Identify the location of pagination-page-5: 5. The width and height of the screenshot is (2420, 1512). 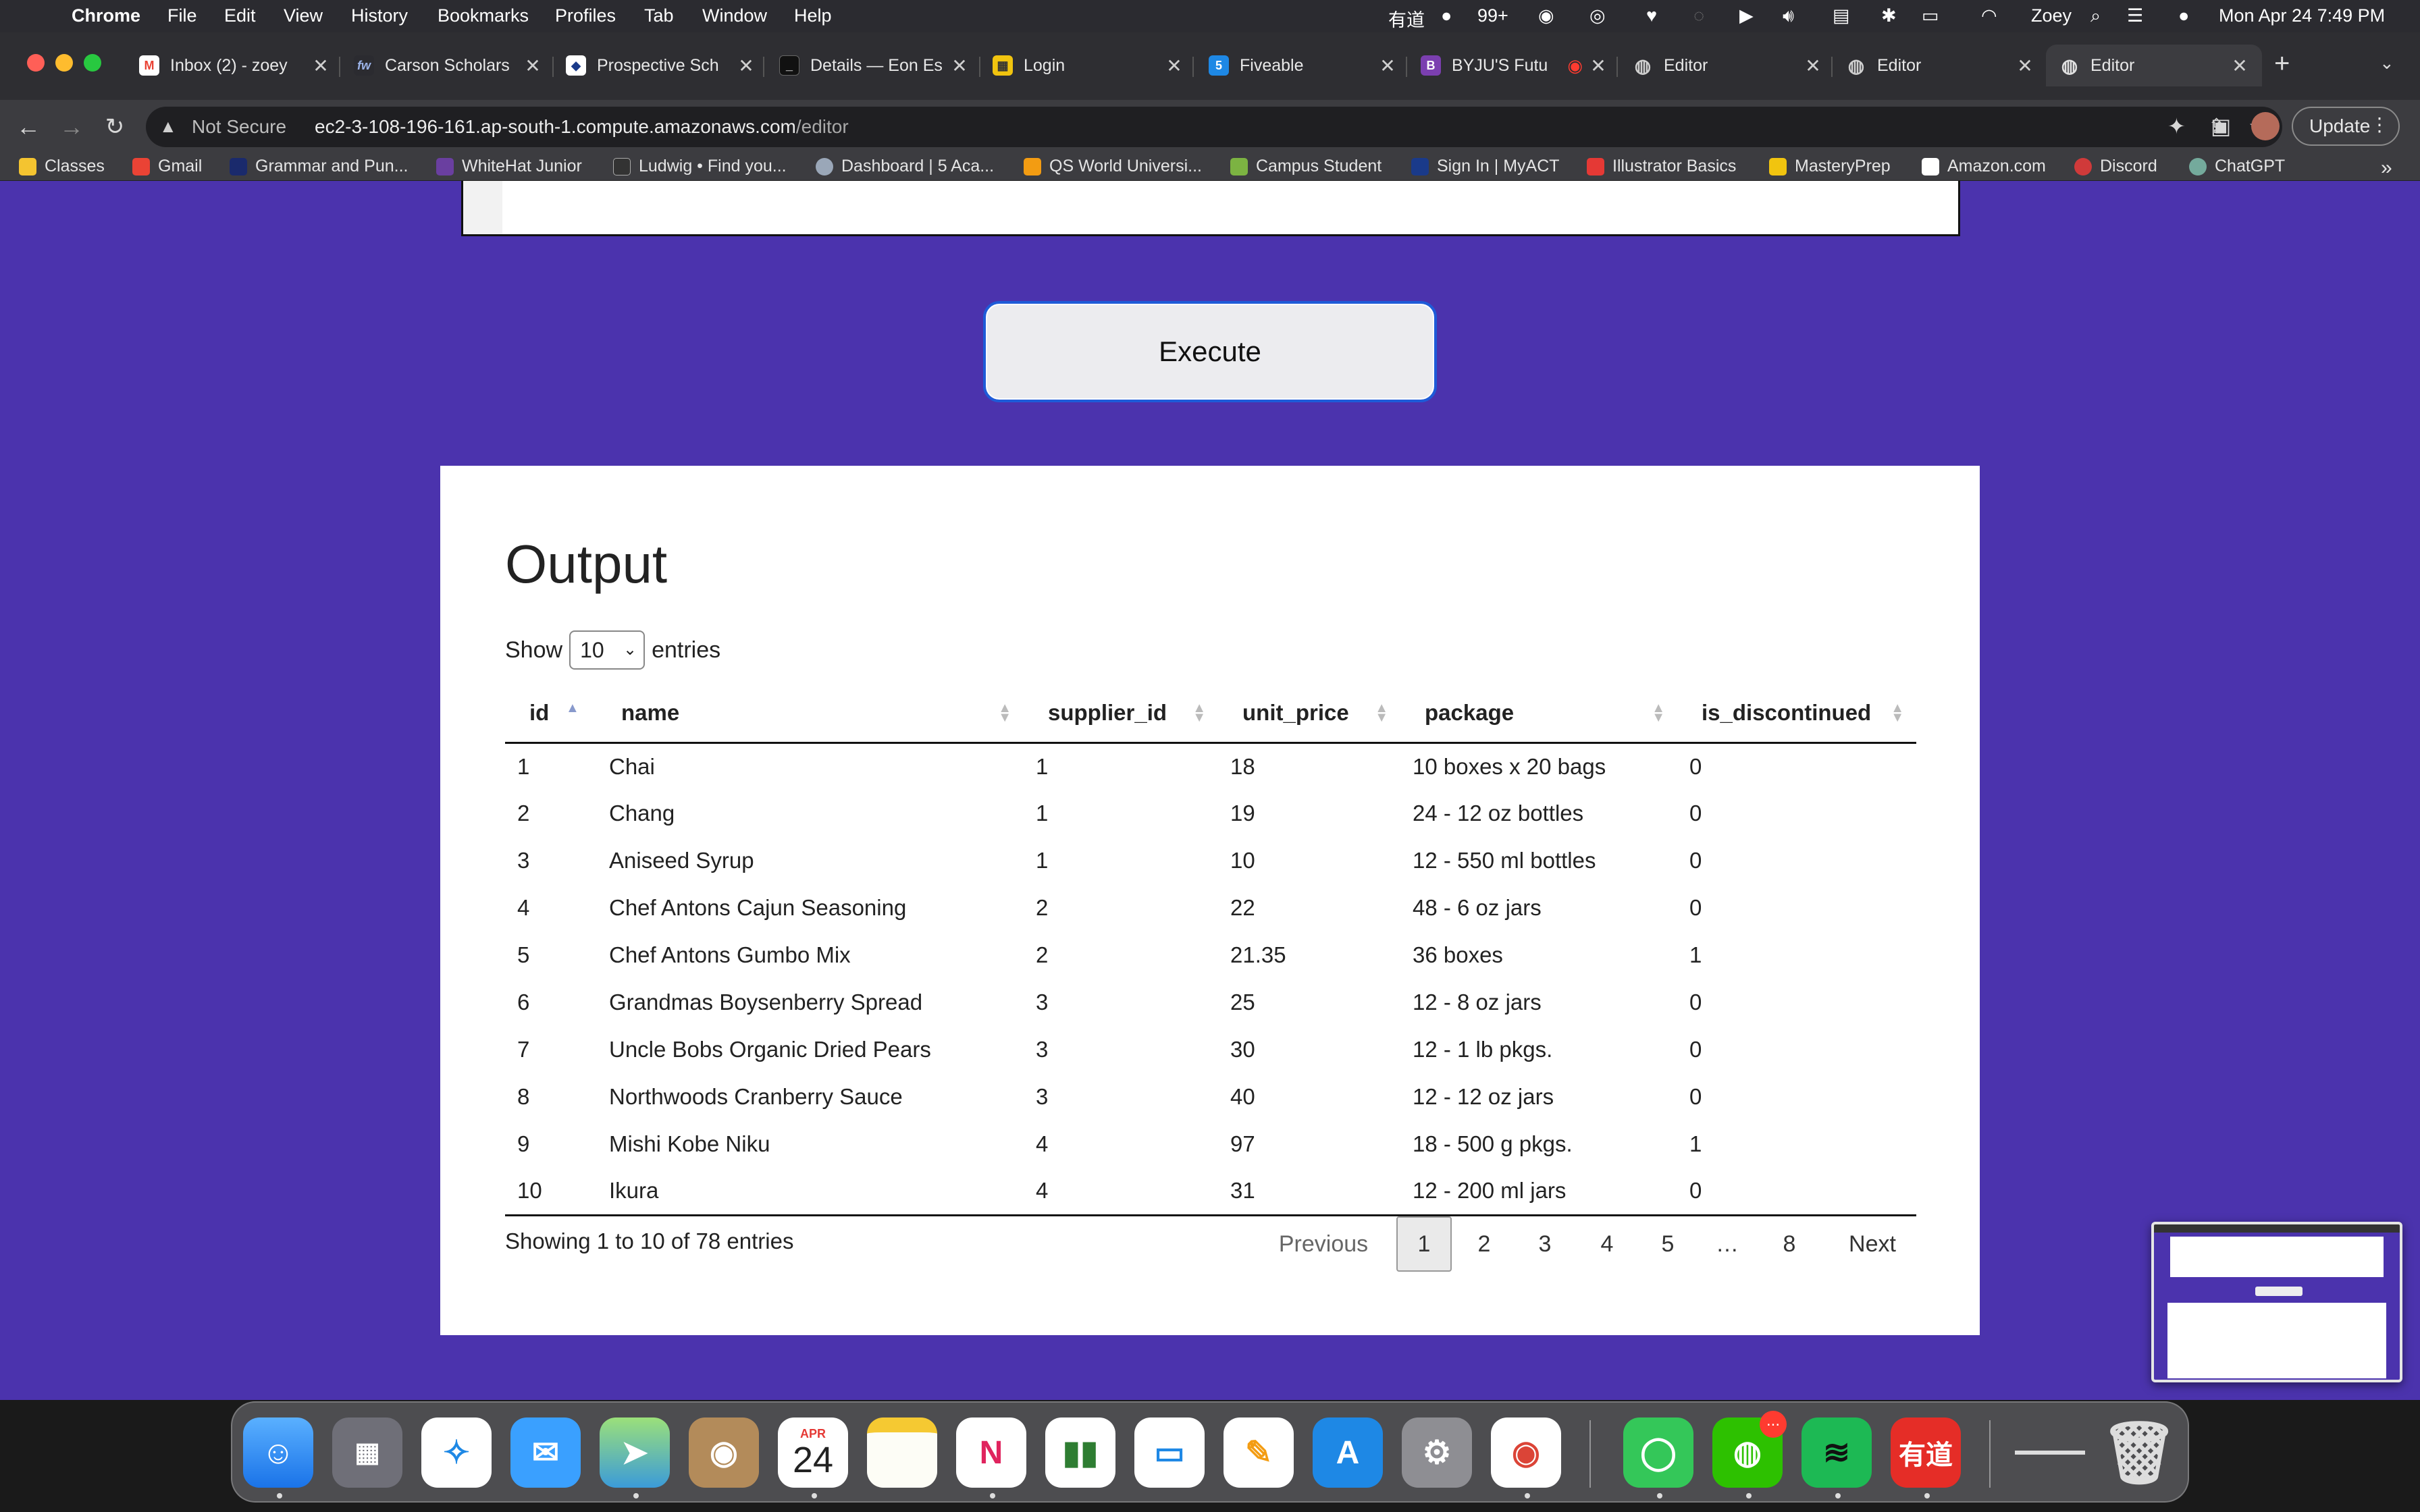
(1668, 1244).